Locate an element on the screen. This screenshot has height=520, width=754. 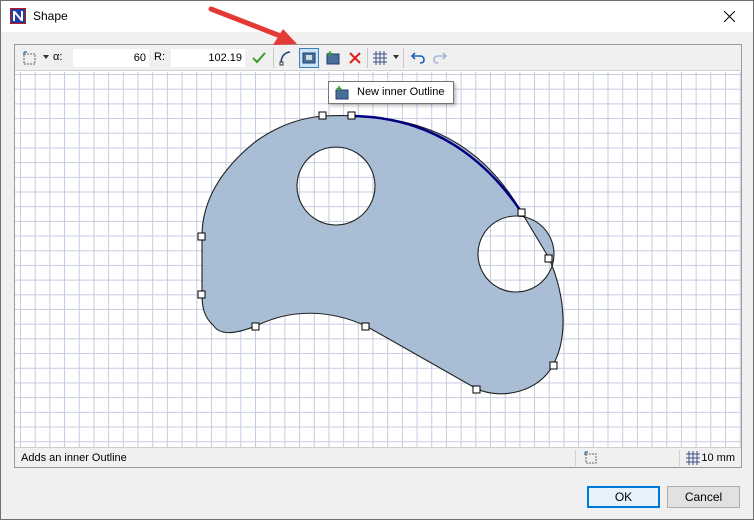
apply-check-icon is located at coordinates (259, 58).